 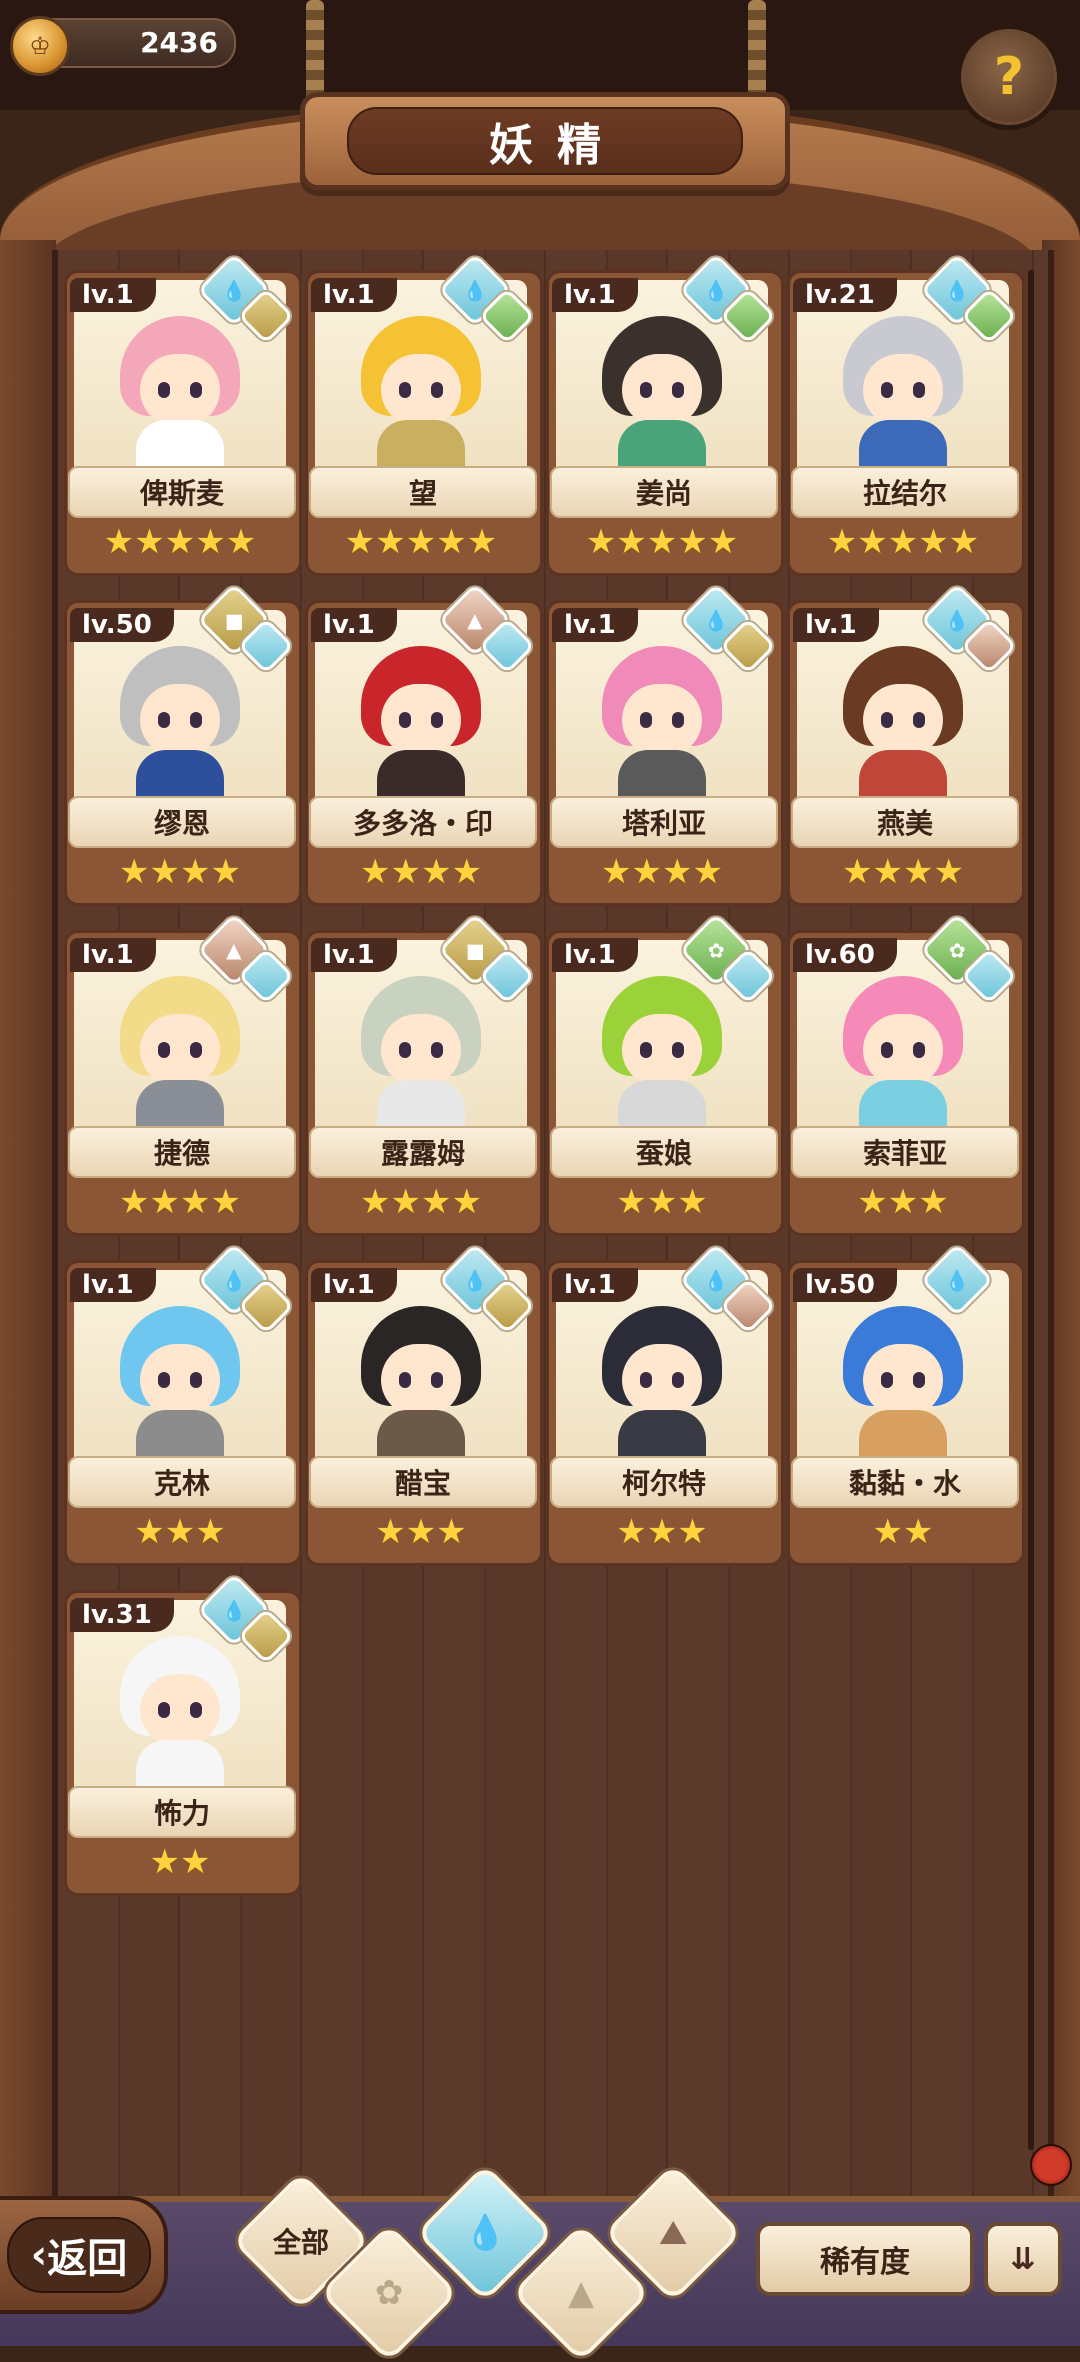 I want to click on sort-order-button: ⇊, so click(x=1023, y=2259).